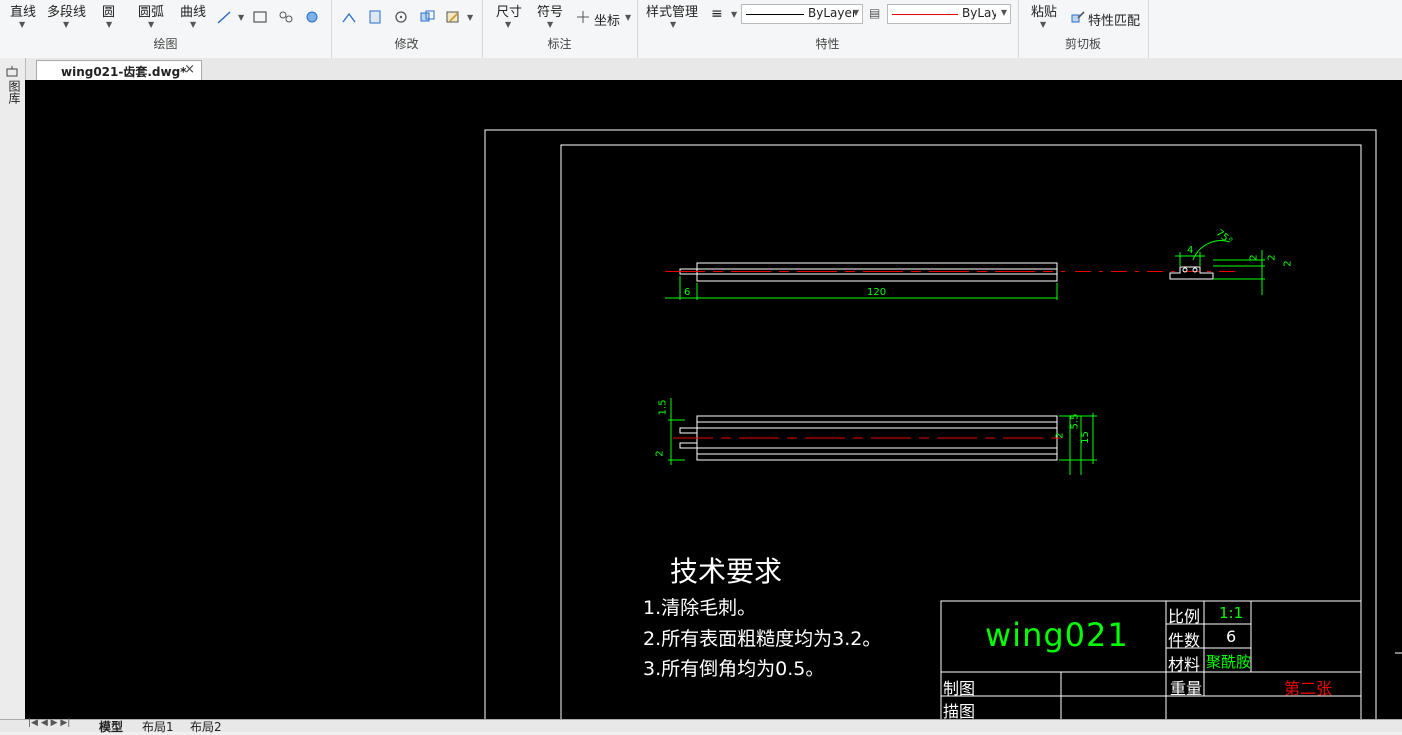 Image resolution: width=1402 pixels, height=735 pixels. I want to click on tech-req-item-2: 2.所有表面粗糙度均为3.2。, so click(762, 639).